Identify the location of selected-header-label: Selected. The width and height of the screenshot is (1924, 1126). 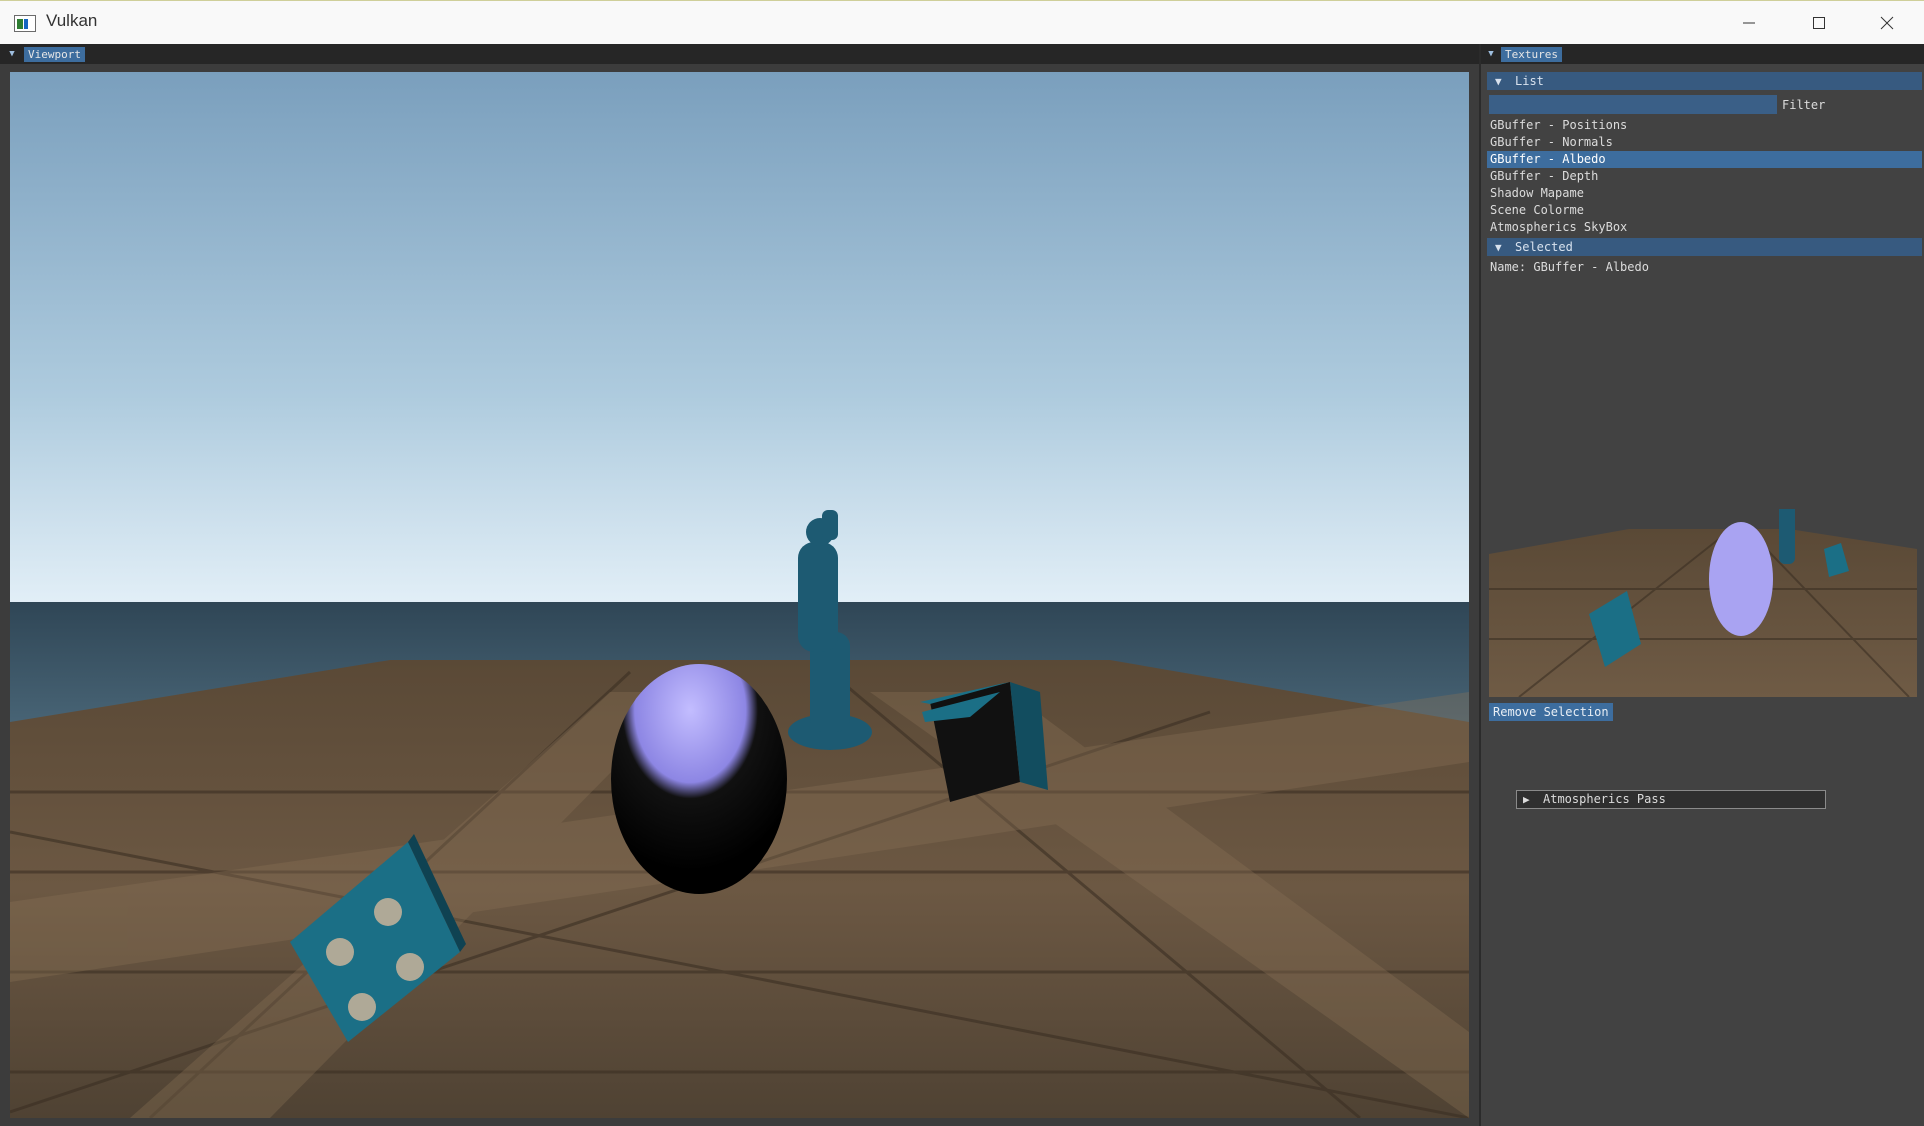
(1544, 247).